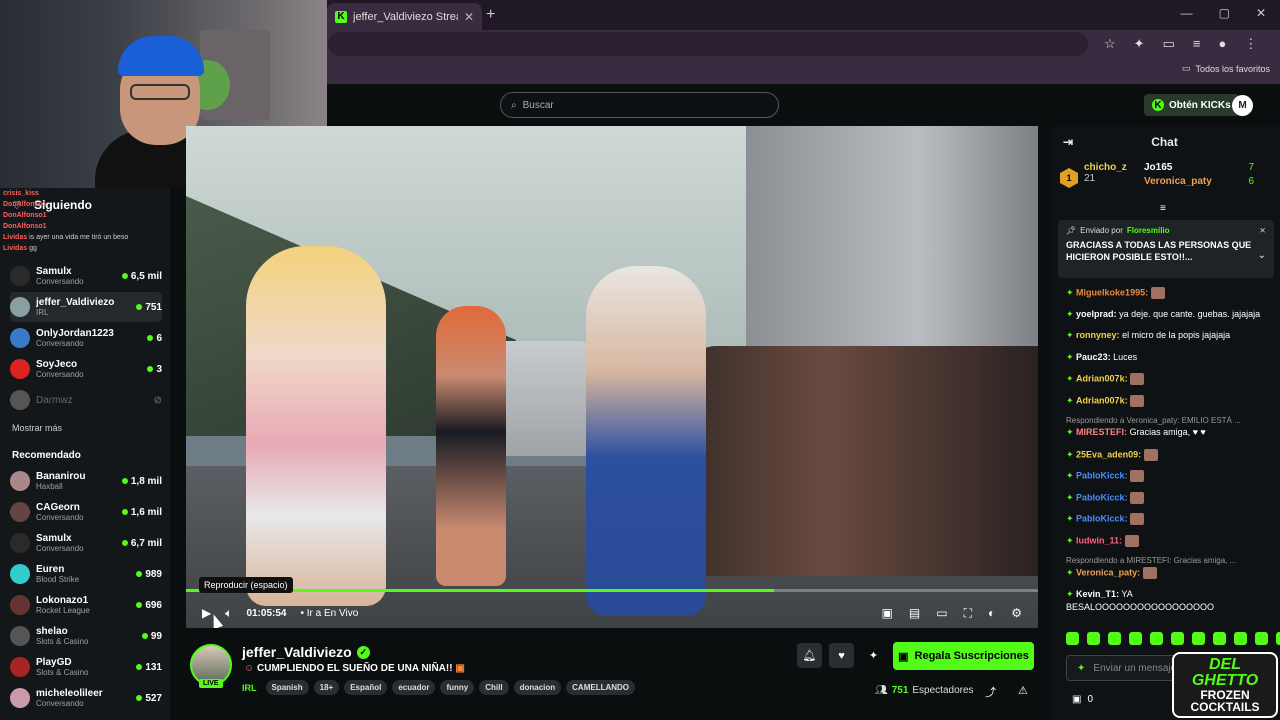  What do you see at coordinates (1261, 13) in the screenshot?
I see `close-window-button: ✕` at bounding box center [1261, 13].